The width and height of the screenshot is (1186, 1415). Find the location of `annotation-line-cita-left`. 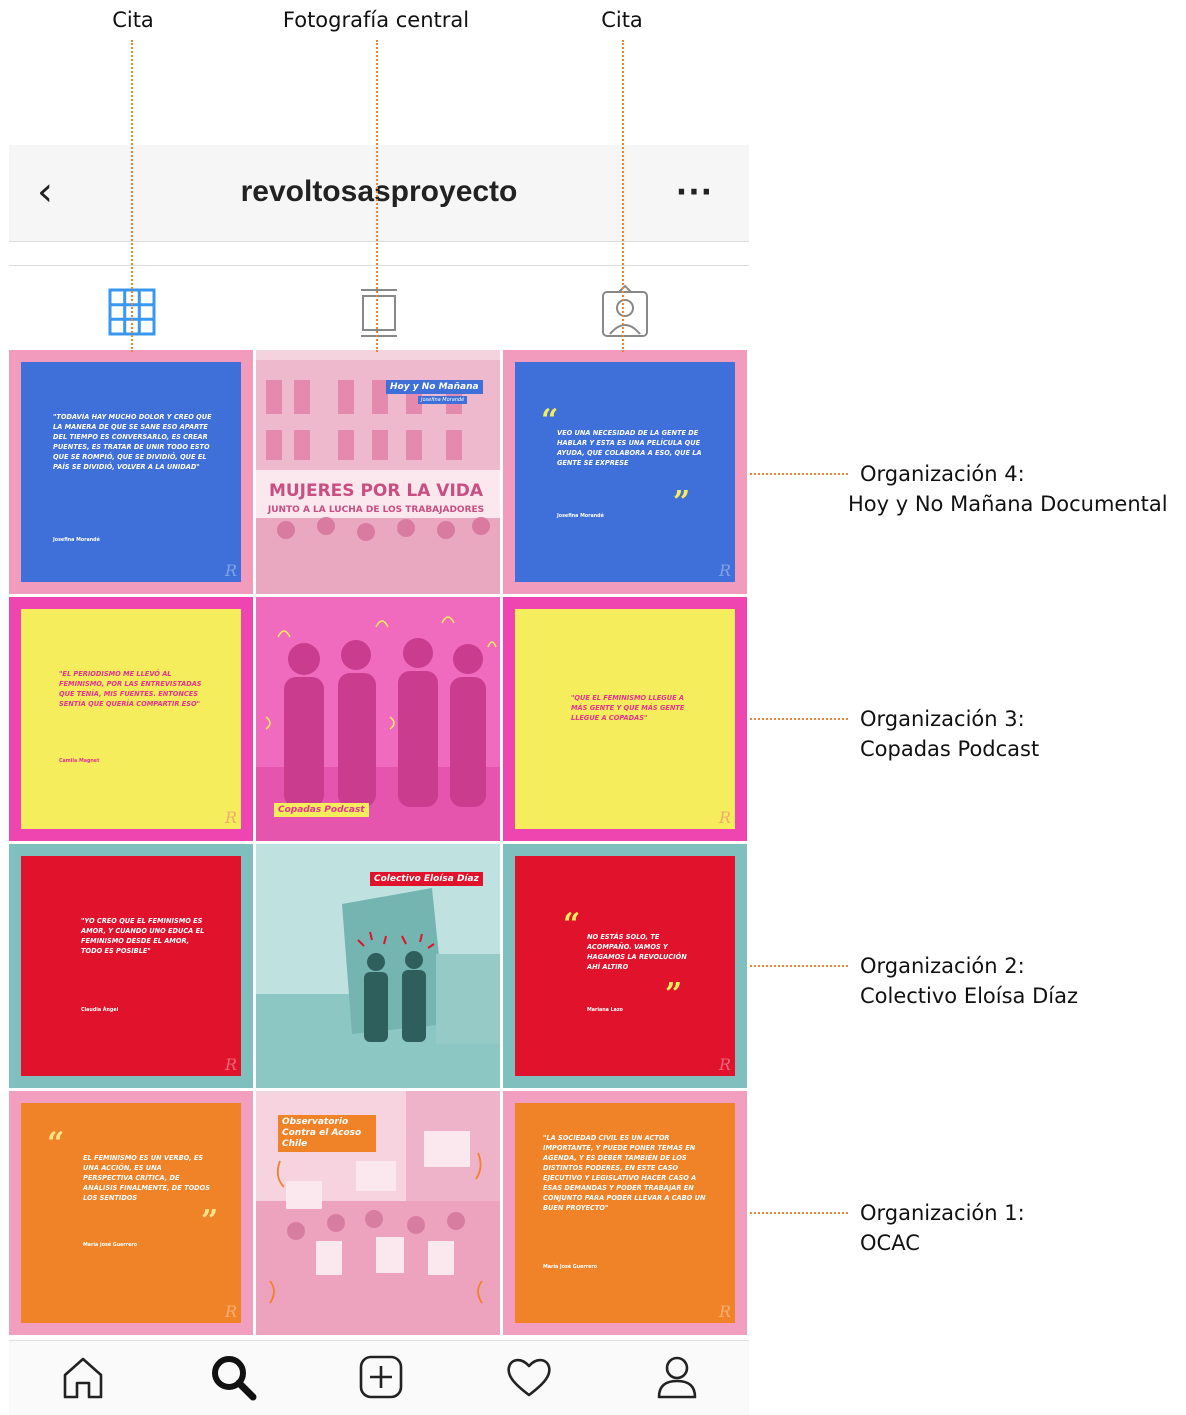

annotation-line-cita-left is located at coordinates (132, 196).